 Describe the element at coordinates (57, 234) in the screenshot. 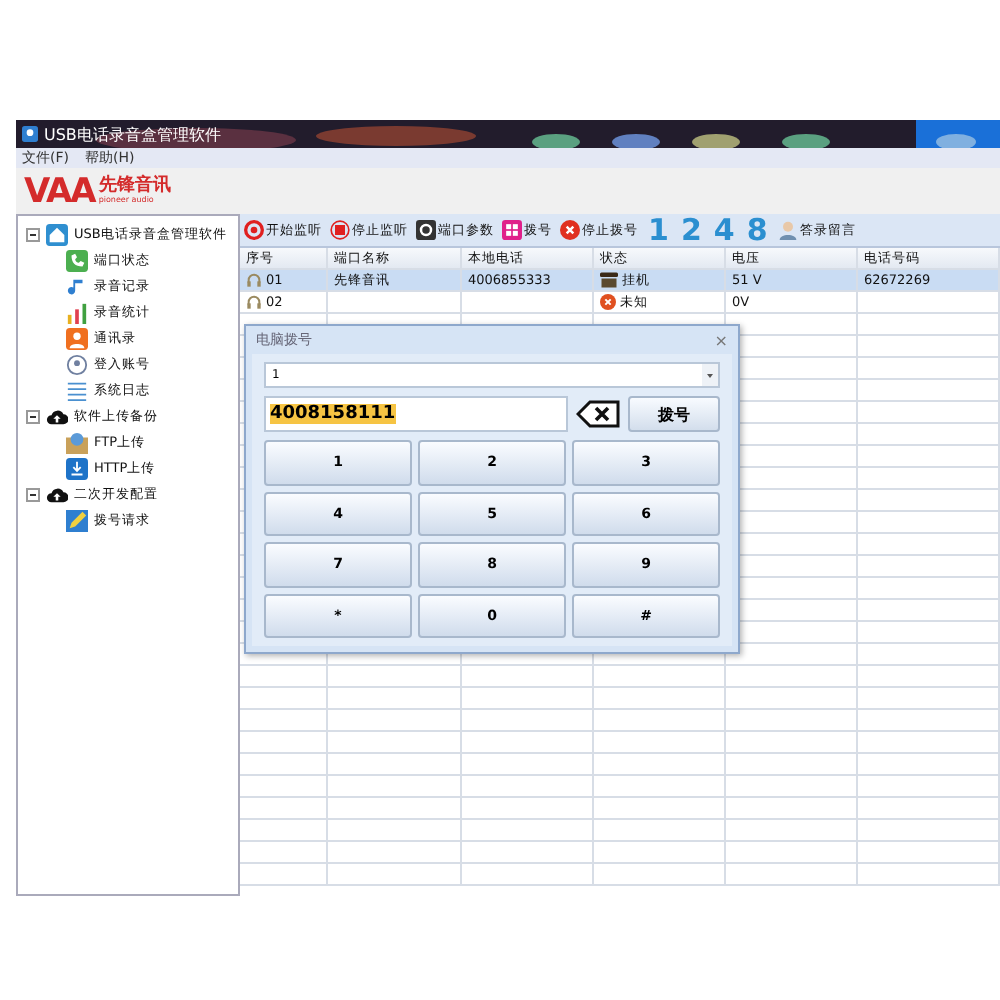

I see `home-icon` at that location.